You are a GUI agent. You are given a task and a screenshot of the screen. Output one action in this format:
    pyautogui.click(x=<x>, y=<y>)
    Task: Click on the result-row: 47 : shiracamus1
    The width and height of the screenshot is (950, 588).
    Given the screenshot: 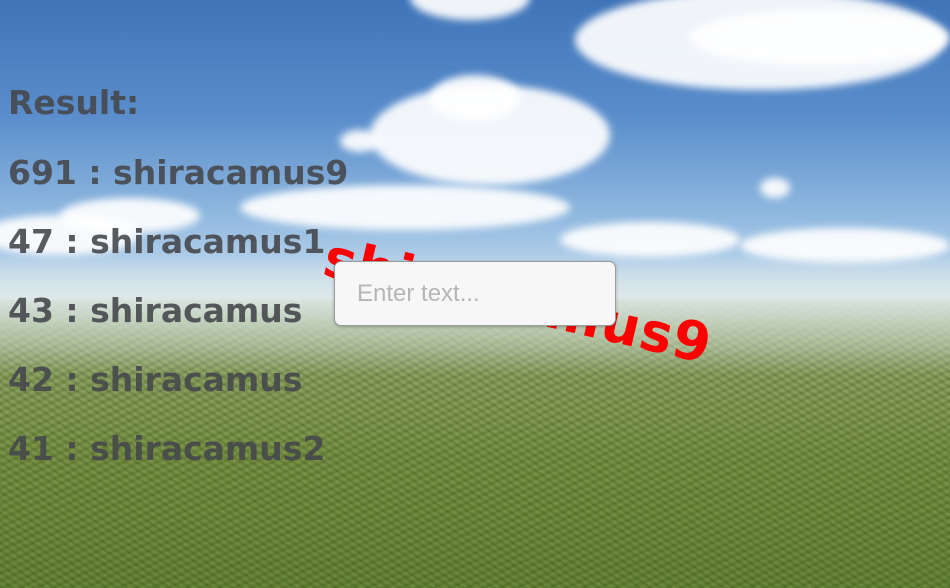 What is the action you would take?
    pyautogui.click(x=167, y=241)
    